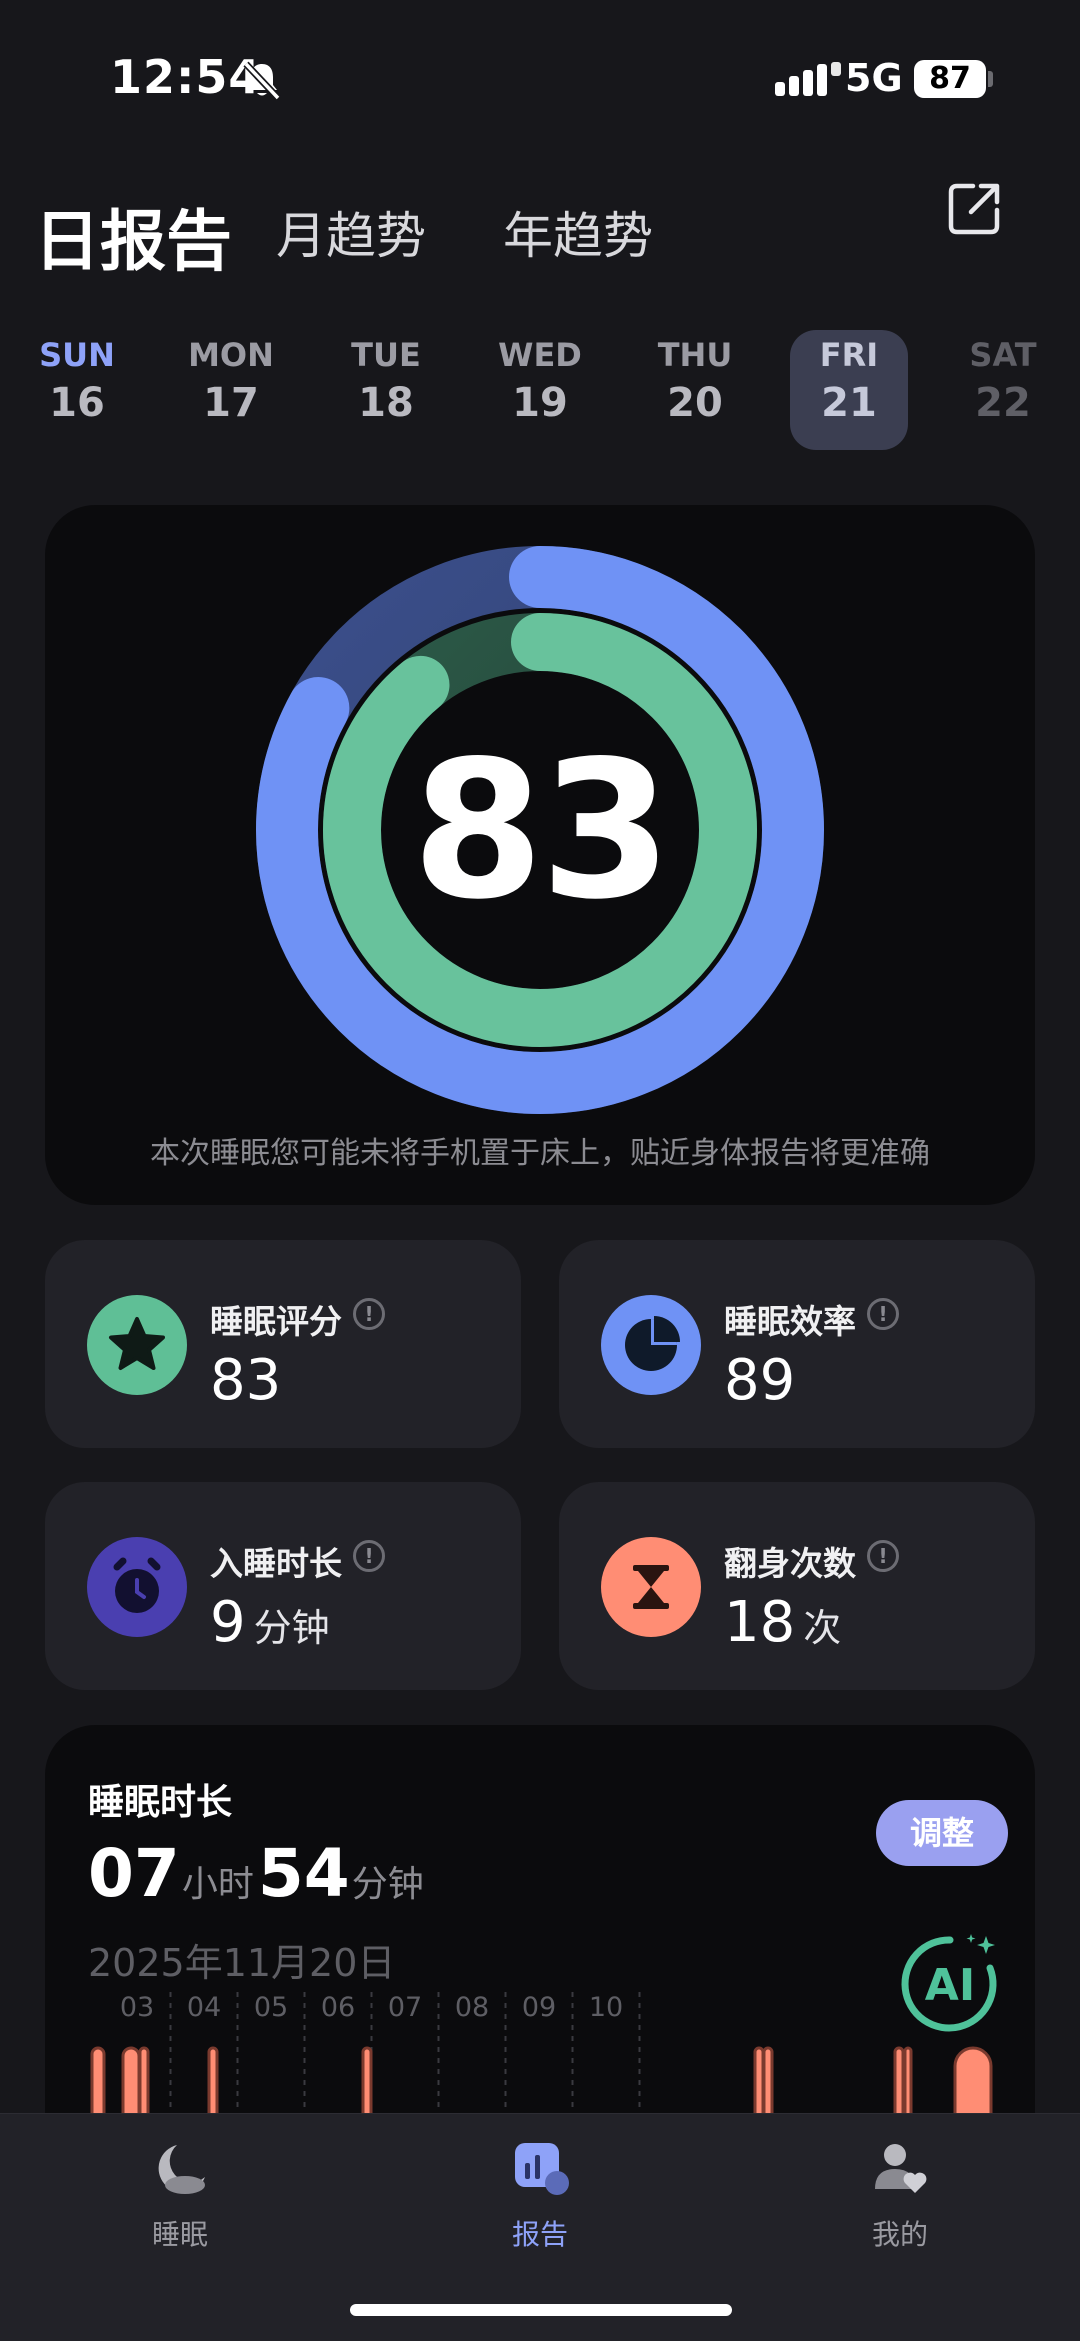  What do you see at coordinates (137, 2007) in the screenshot?
I see `timeline-hour-label: 03` at bounding box center [137, 2007].